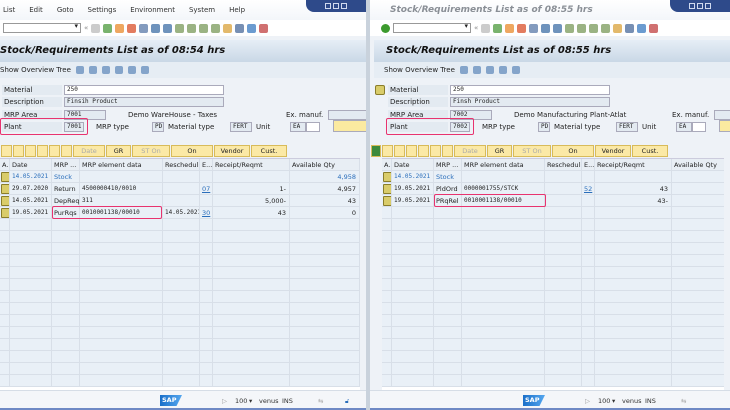 This screenshot has width=730, height=410. I want to click on lock-icon: 🔓︎, so click(347, 401).